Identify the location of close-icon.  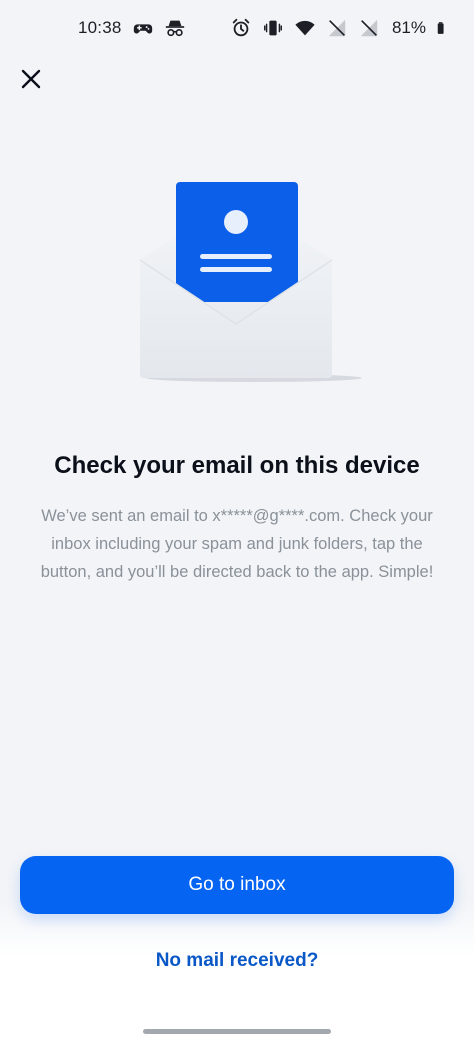
(31, 79).